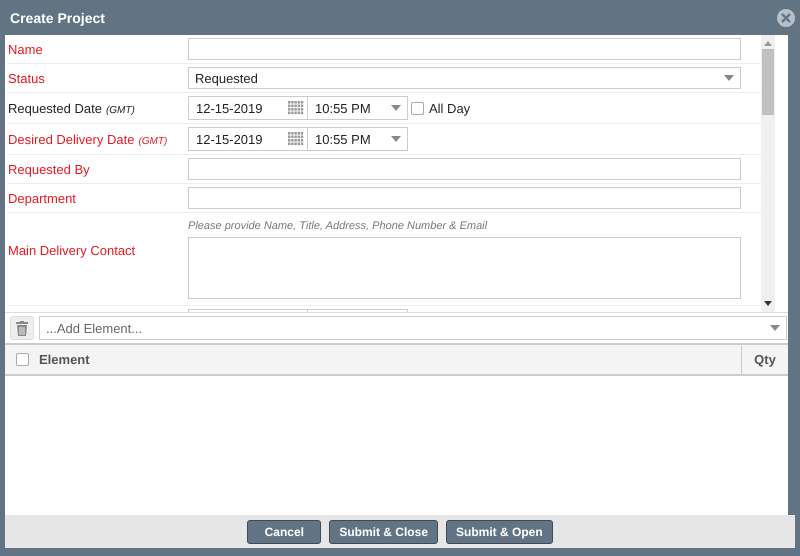 The image size is (800, 556). Describe the element at coordinates (42, 198) in the screenshot. I see `field-label: Department` at that location.